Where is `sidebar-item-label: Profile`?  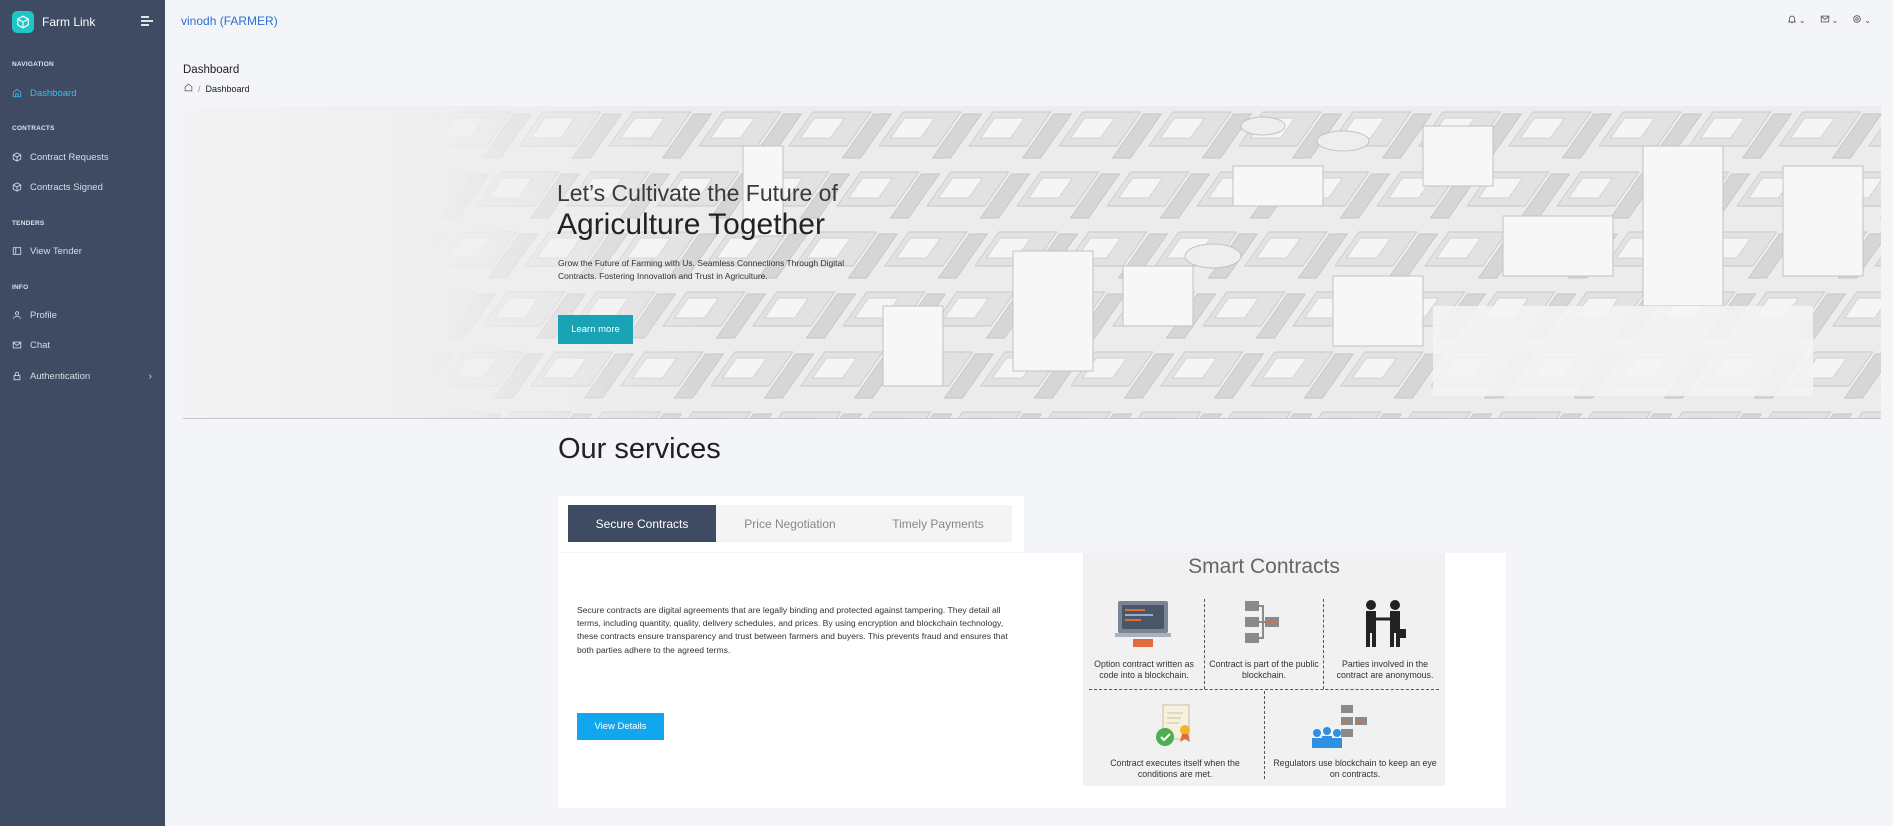
sidebar-item-label: Profile is located at coordinates (43, 315).